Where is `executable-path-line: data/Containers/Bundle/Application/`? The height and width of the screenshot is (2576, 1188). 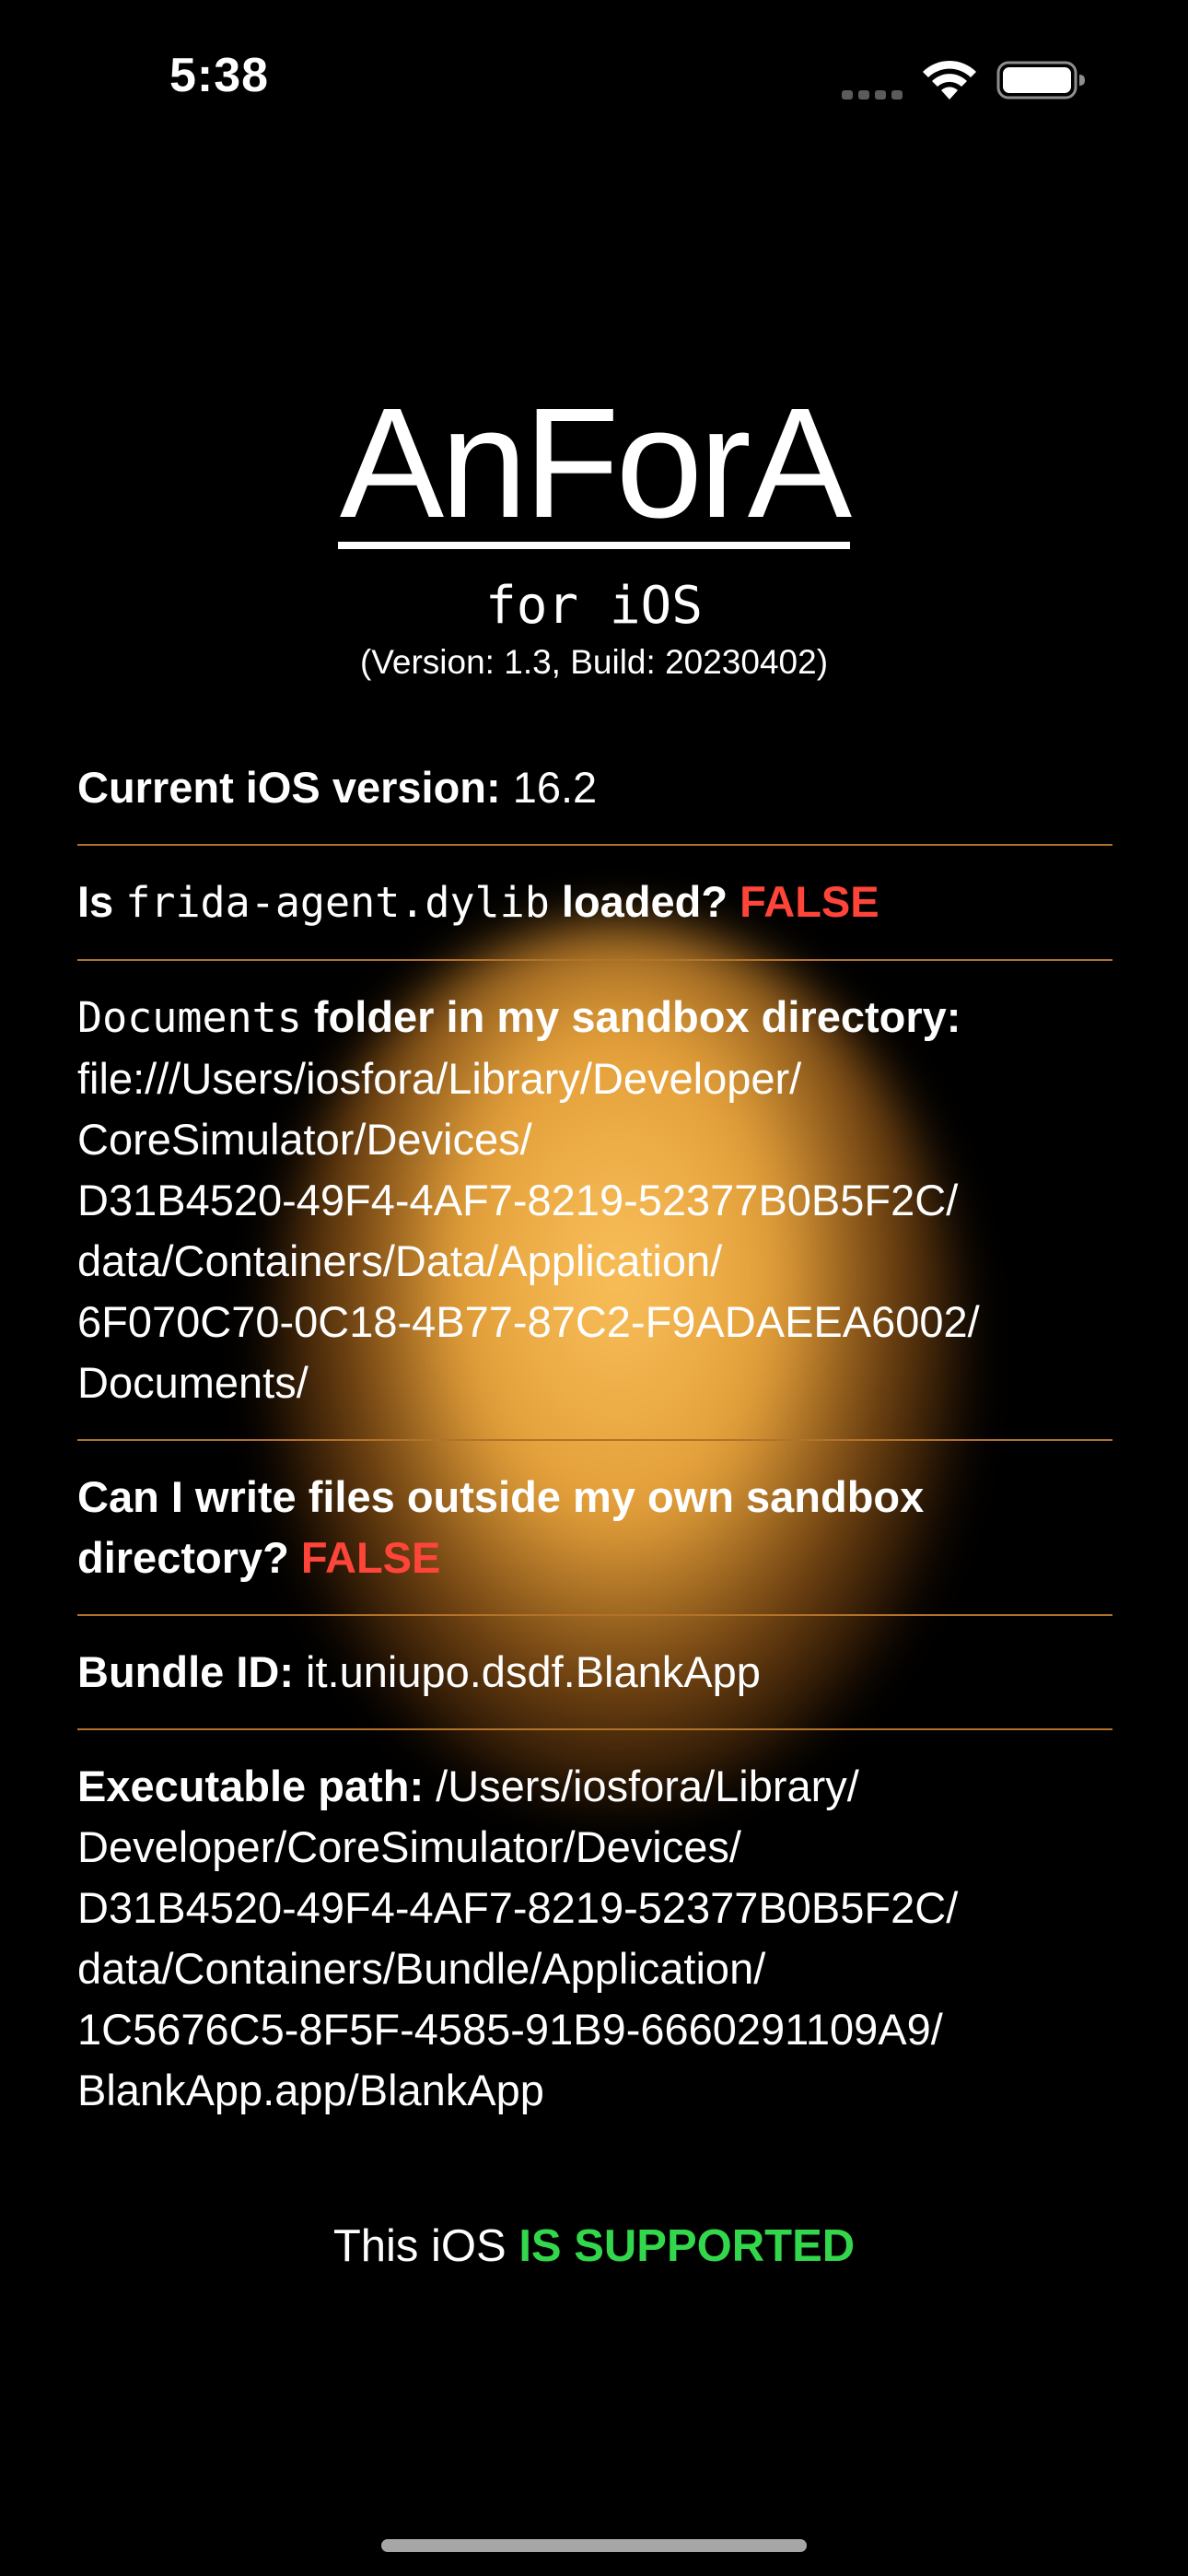 executable-path-line: data/Containers/Bundle/Application/ is located at coordinates (421, 1968).